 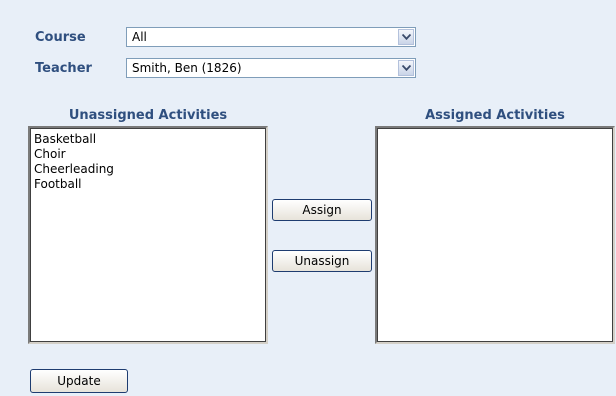 I want to click on list-item: Cheerleading, so click(x=74, y=169).